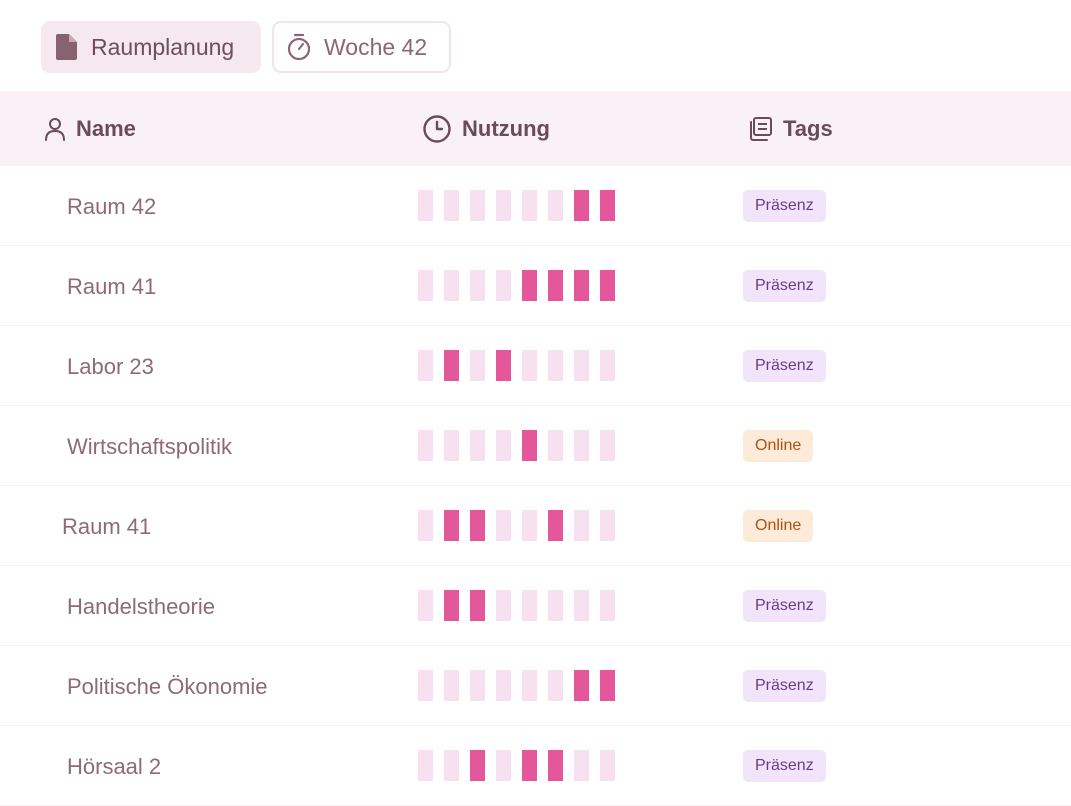 This screenshot has height=806, width=1071. Describe the element at coordinates (114, 766) in the screenshot. I see `row-name: Hörsaal 2` at that location.